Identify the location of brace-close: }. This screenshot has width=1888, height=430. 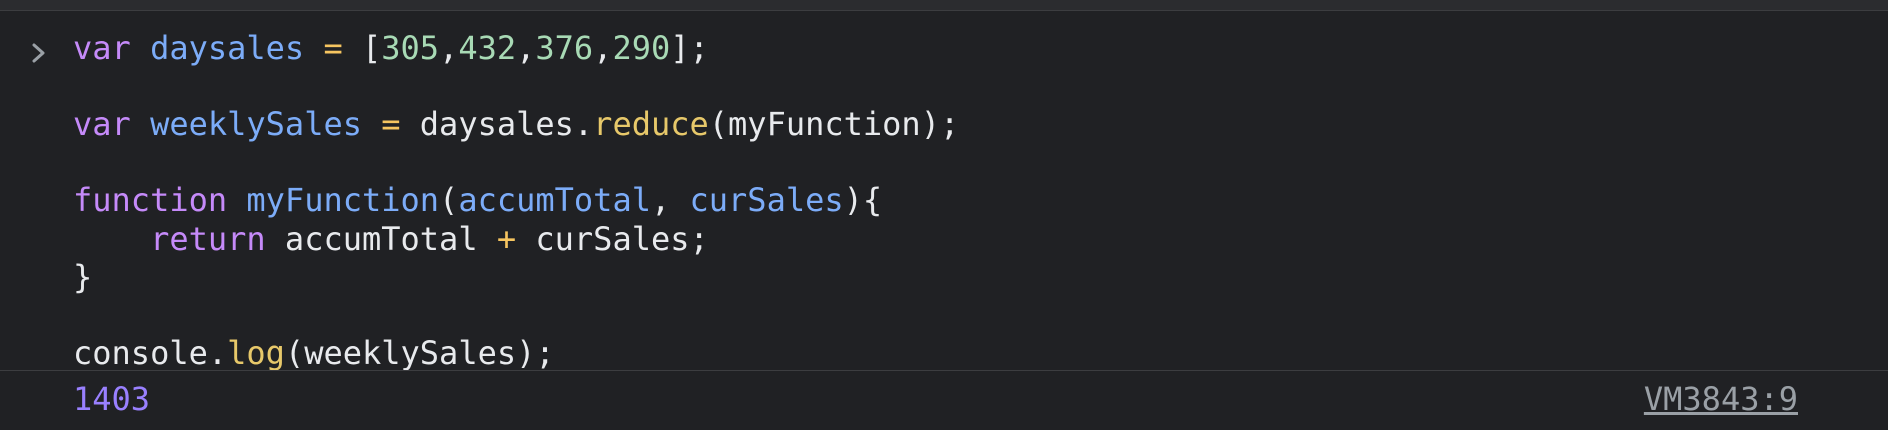
(83, 277).